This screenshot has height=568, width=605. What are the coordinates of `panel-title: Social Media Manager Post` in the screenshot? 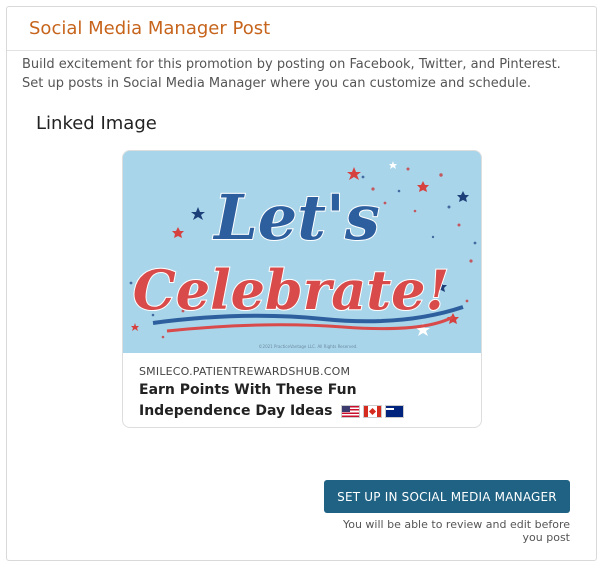 It's located at (150, 28).